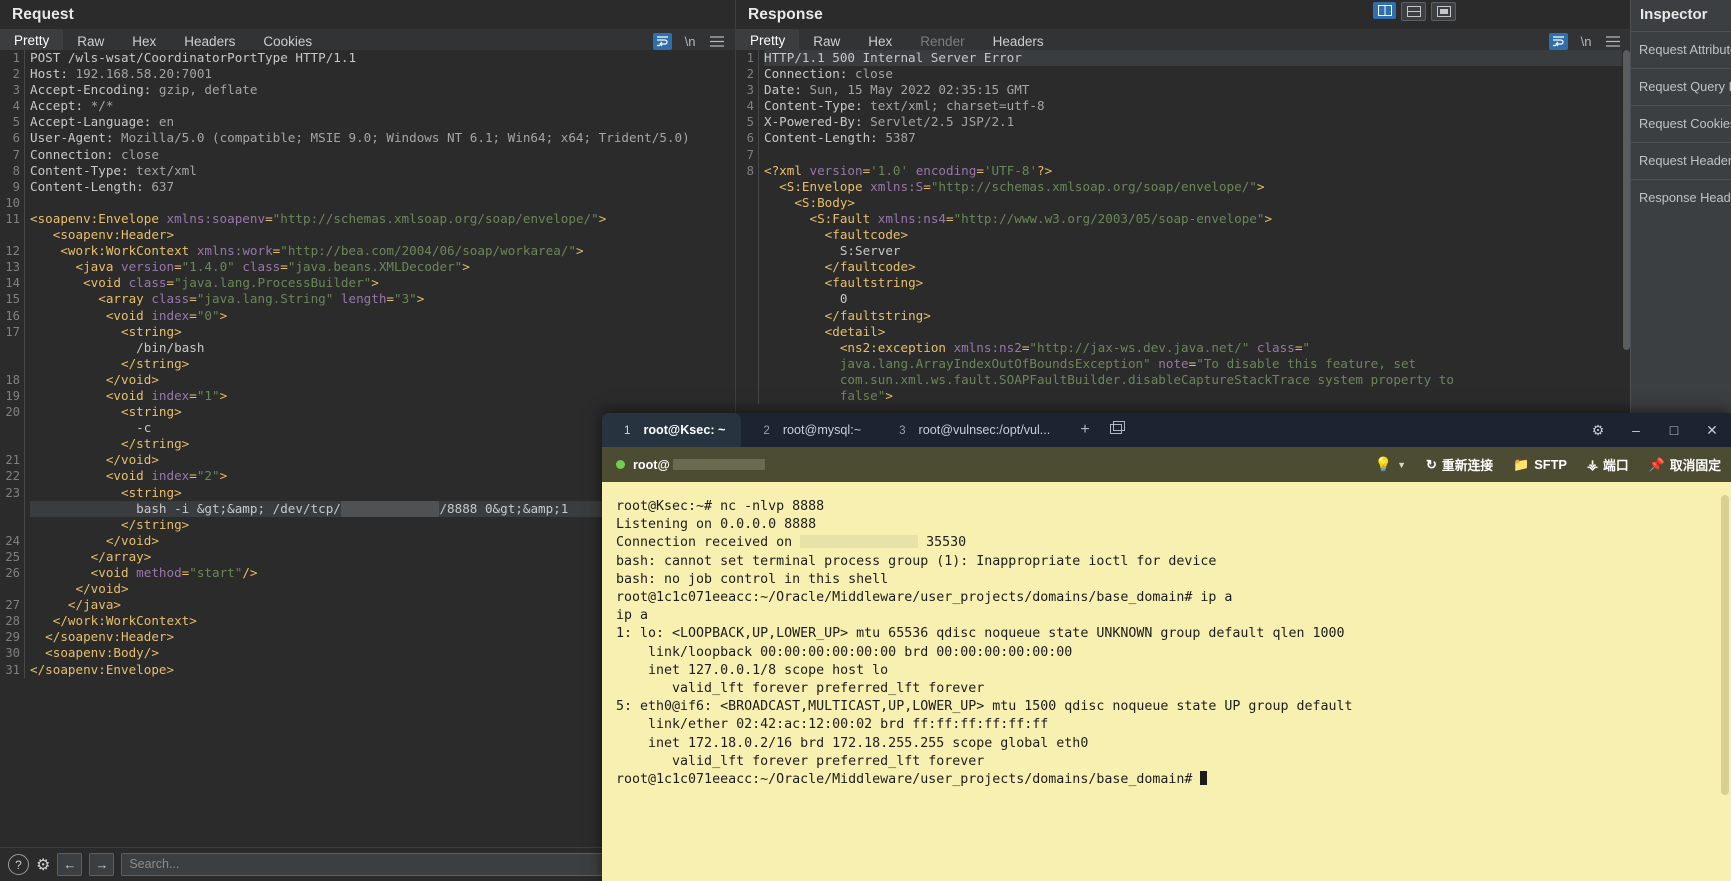 Image resolution: width=1731 pixels, height=881 pixels. What do you see at coordinates (1695, 465) in the screenshot?
I see `unpin-label: 取消固定` at bounding box center [1695, 465].